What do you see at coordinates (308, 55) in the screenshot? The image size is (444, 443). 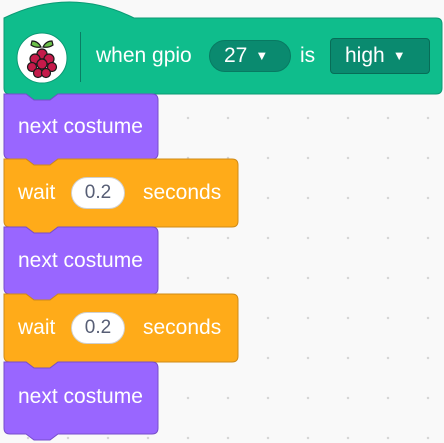 I see `hat-middle-label: is` at bounding box center [308, 55].